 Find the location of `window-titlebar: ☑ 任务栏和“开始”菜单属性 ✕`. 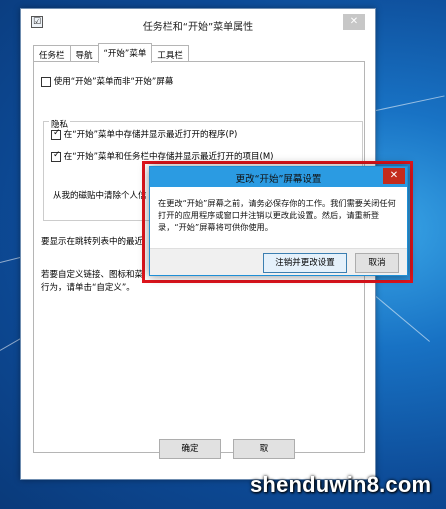

window-titlebar: ☑ 任务栏和“开始”菜单属性 ✕ is located at coordinates (198, 23).